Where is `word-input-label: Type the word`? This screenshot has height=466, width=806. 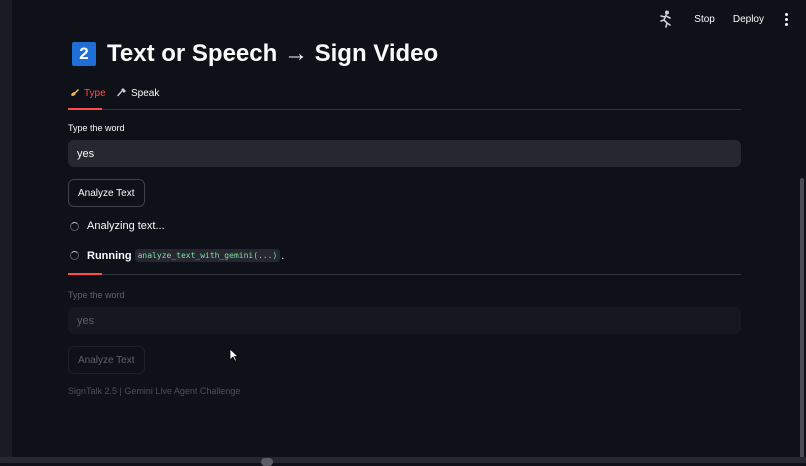
word-input-label: Type the word is located at coordinates (96, 128).